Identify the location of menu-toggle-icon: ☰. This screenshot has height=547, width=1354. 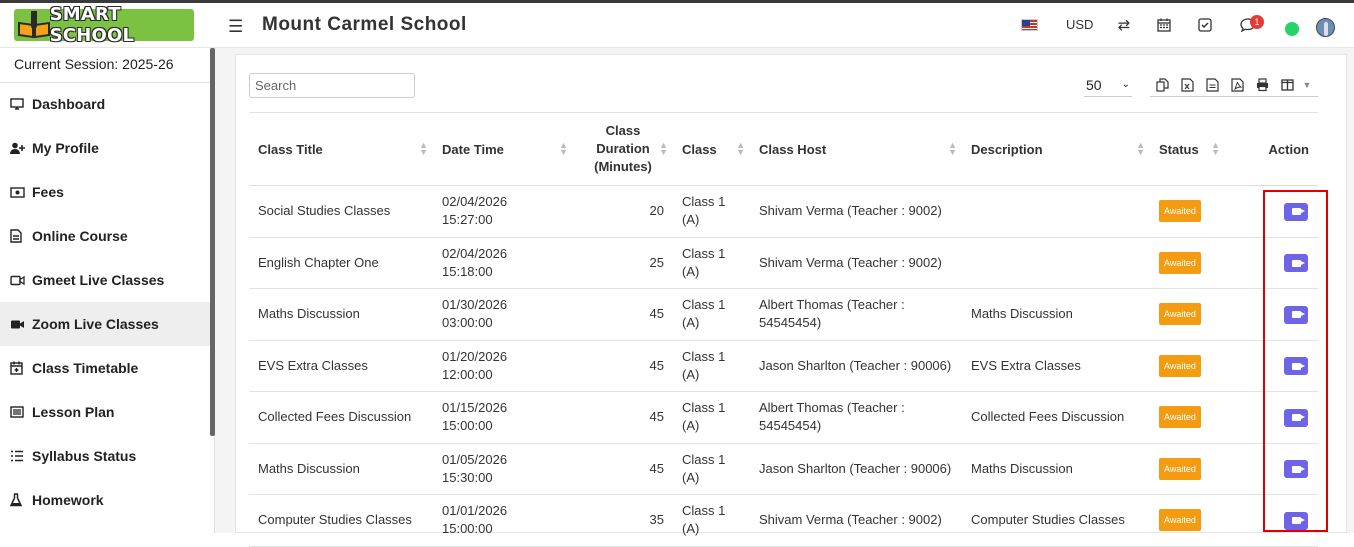
(235, 27).